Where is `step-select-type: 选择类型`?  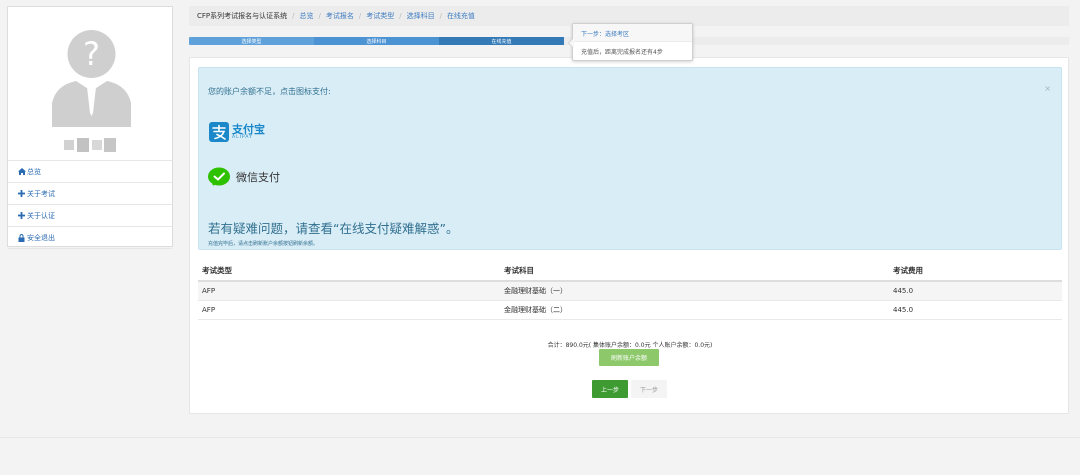
step-select-type: 选择类型 is located at coordinates (251, 41).